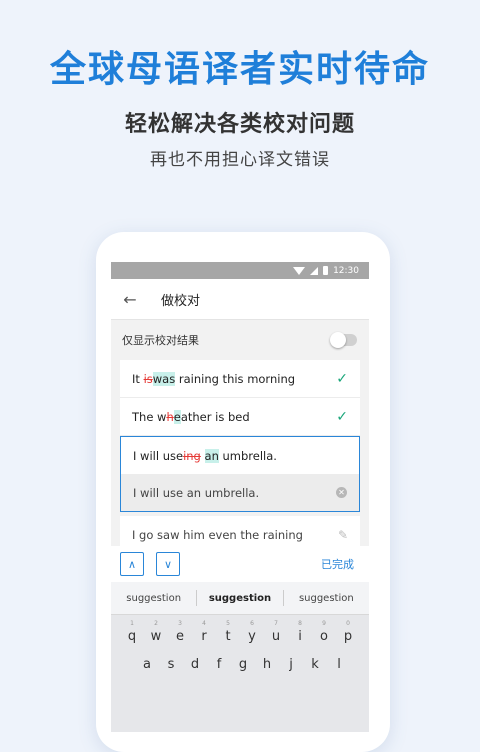 The height and width of the screenshot is (752, 480). What do you see at coordinates (267, 664) in the screenshot?
I see `key-h: h` at bounding box center [267, 664].